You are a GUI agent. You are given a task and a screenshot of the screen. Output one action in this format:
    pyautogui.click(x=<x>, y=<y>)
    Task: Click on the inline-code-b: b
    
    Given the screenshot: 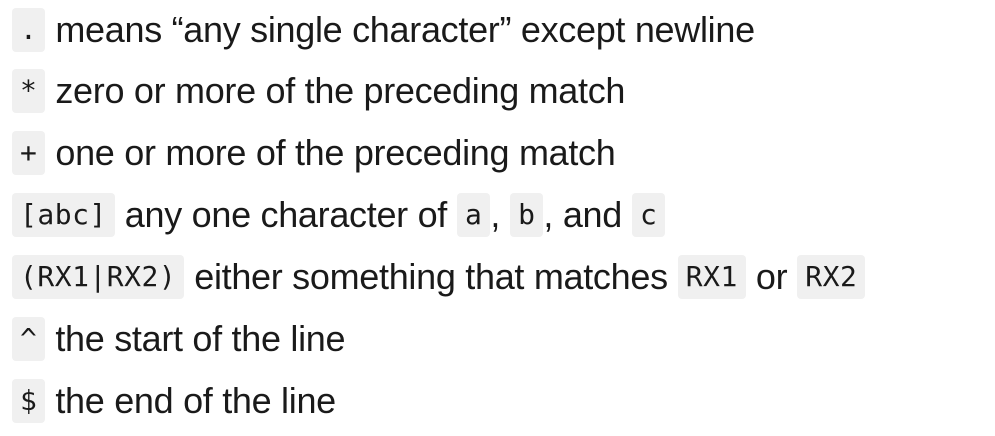 What is the action you would take?
    pyautogui.click(x=527, y=215)
    